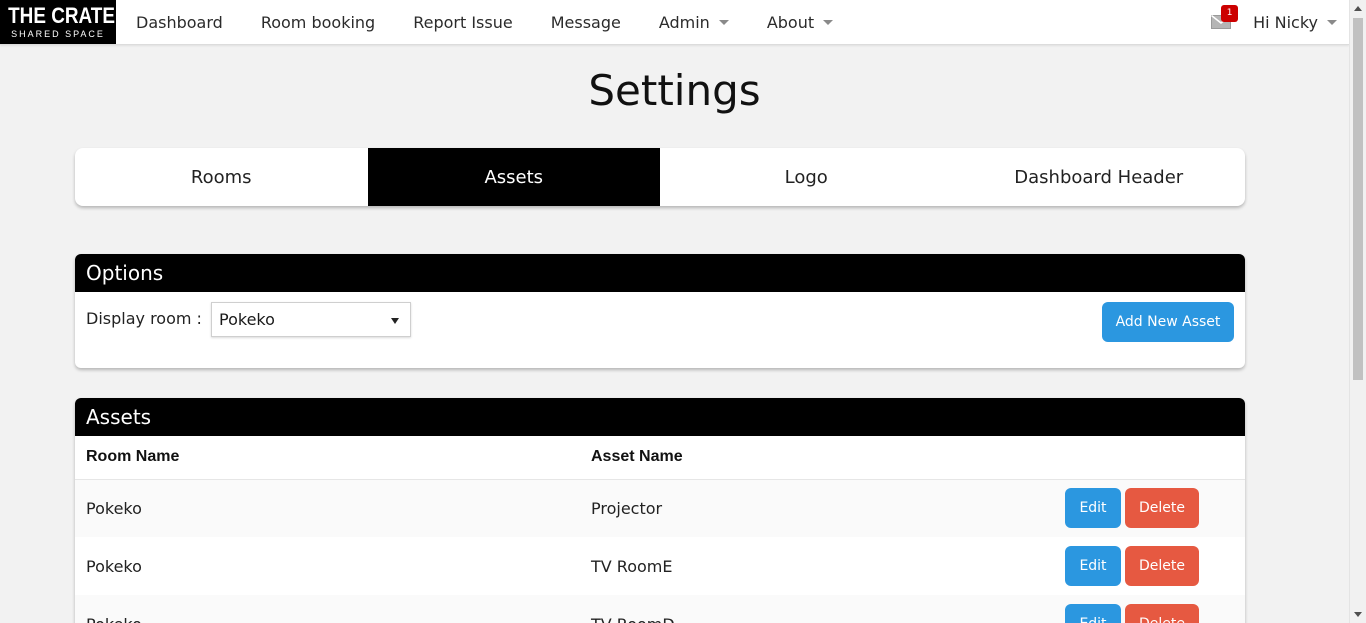 The width and height of the screenshot is (1366, 623). What do you see at coordinates (58, 34) in the screenshot?
I see `logo-subtitle: SHARED SPACE` at bounding box center [58, 34].